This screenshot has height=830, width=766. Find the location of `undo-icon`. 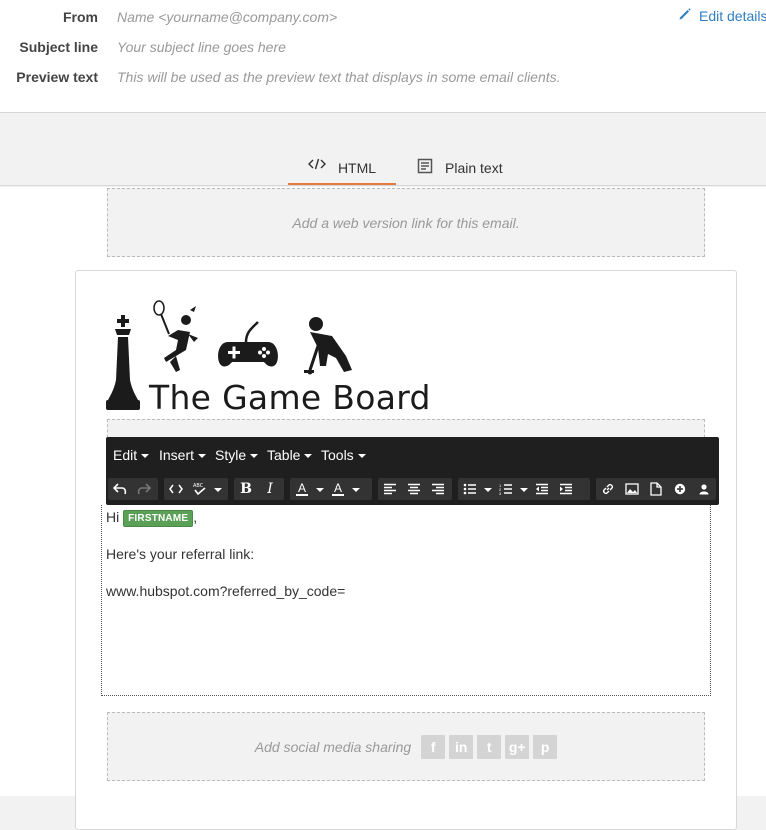

undo-icon is located at coordinates (120, 489).